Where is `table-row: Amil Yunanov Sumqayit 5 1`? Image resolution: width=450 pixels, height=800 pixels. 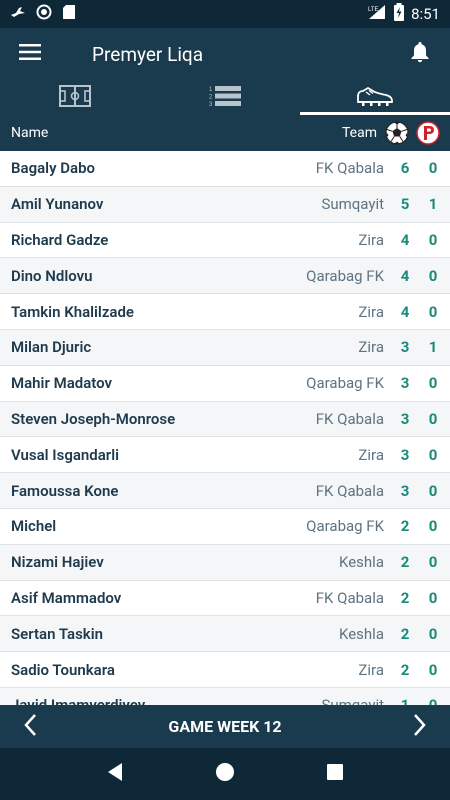
table-row: Amil Yunanov Sumqayit 5 1 is located at coordinates (225, 204).